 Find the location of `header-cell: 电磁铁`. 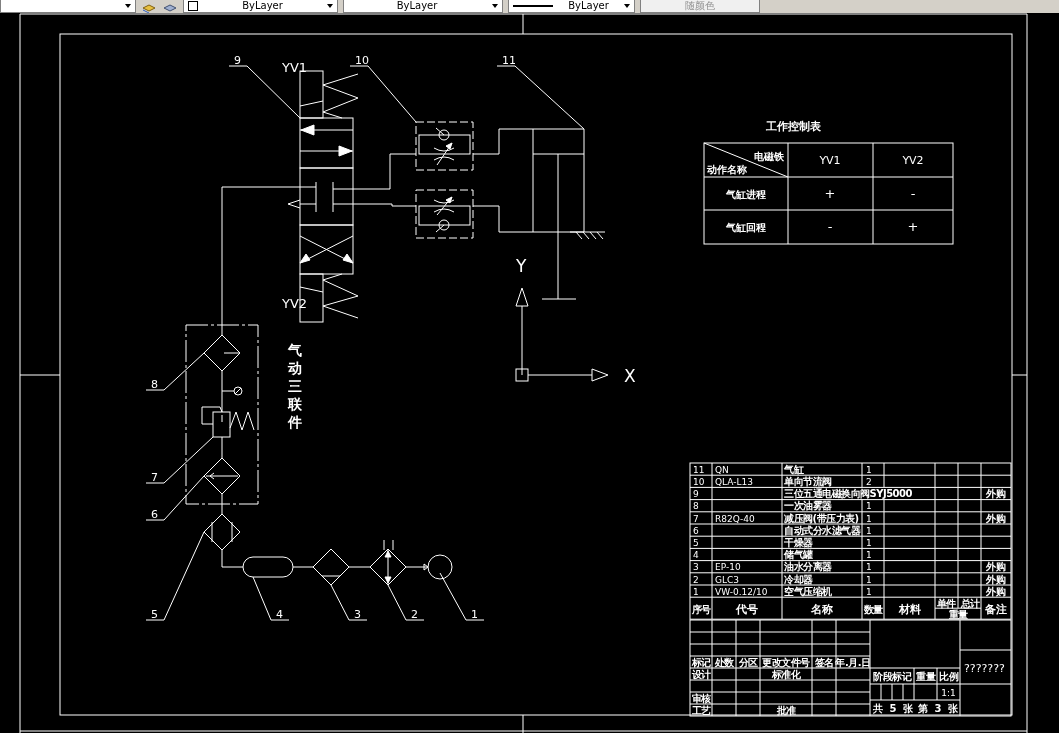

header-cell: 电磁铁 is located at coordinates (769, 156).